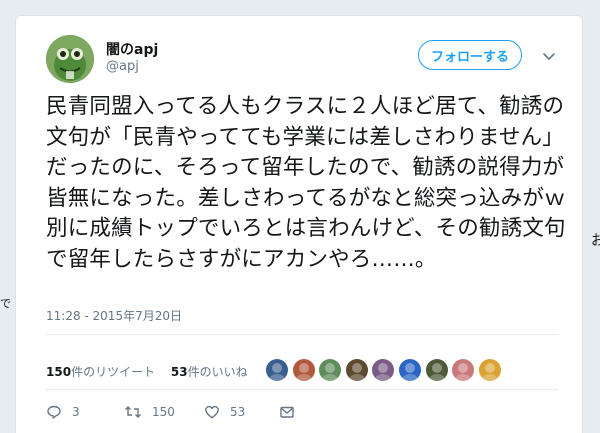  Describe the element at coordinates (59, 372) in the screenshot. I see `retweet-stat-count: 150` at that location.